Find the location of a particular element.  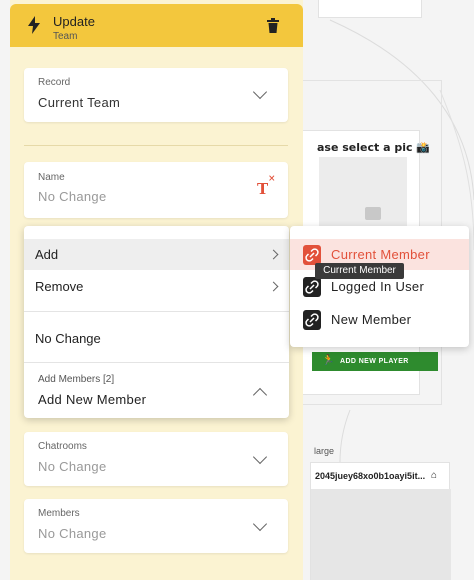

background-card-top is located at coordinates (370, 9).